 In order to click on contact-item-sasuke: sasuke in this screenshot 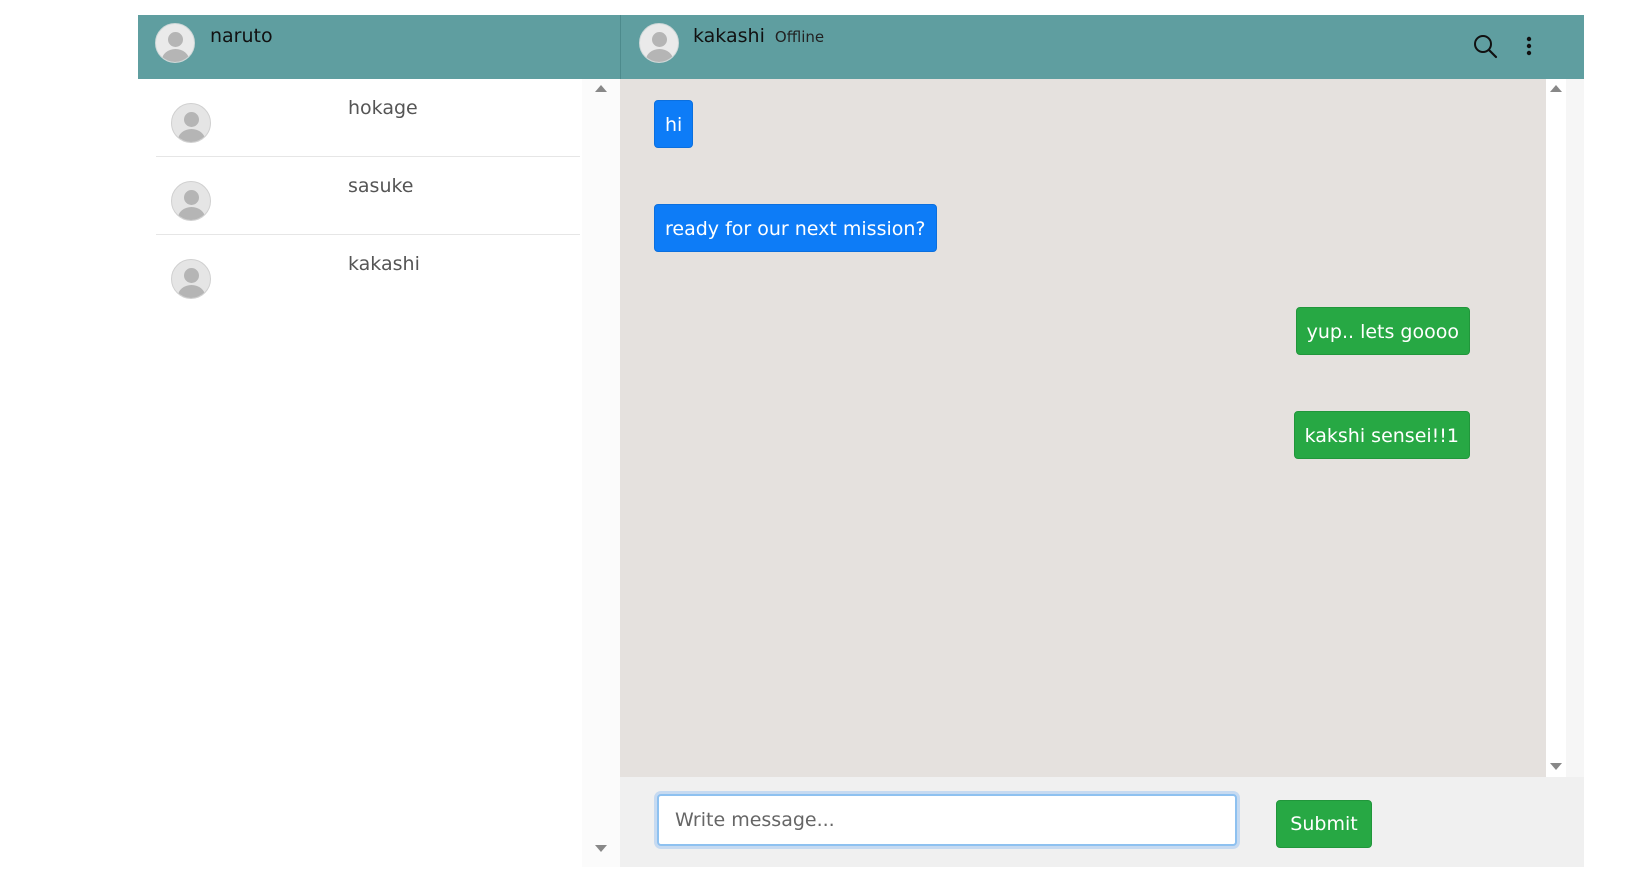, I will do `click(368, 196)`.